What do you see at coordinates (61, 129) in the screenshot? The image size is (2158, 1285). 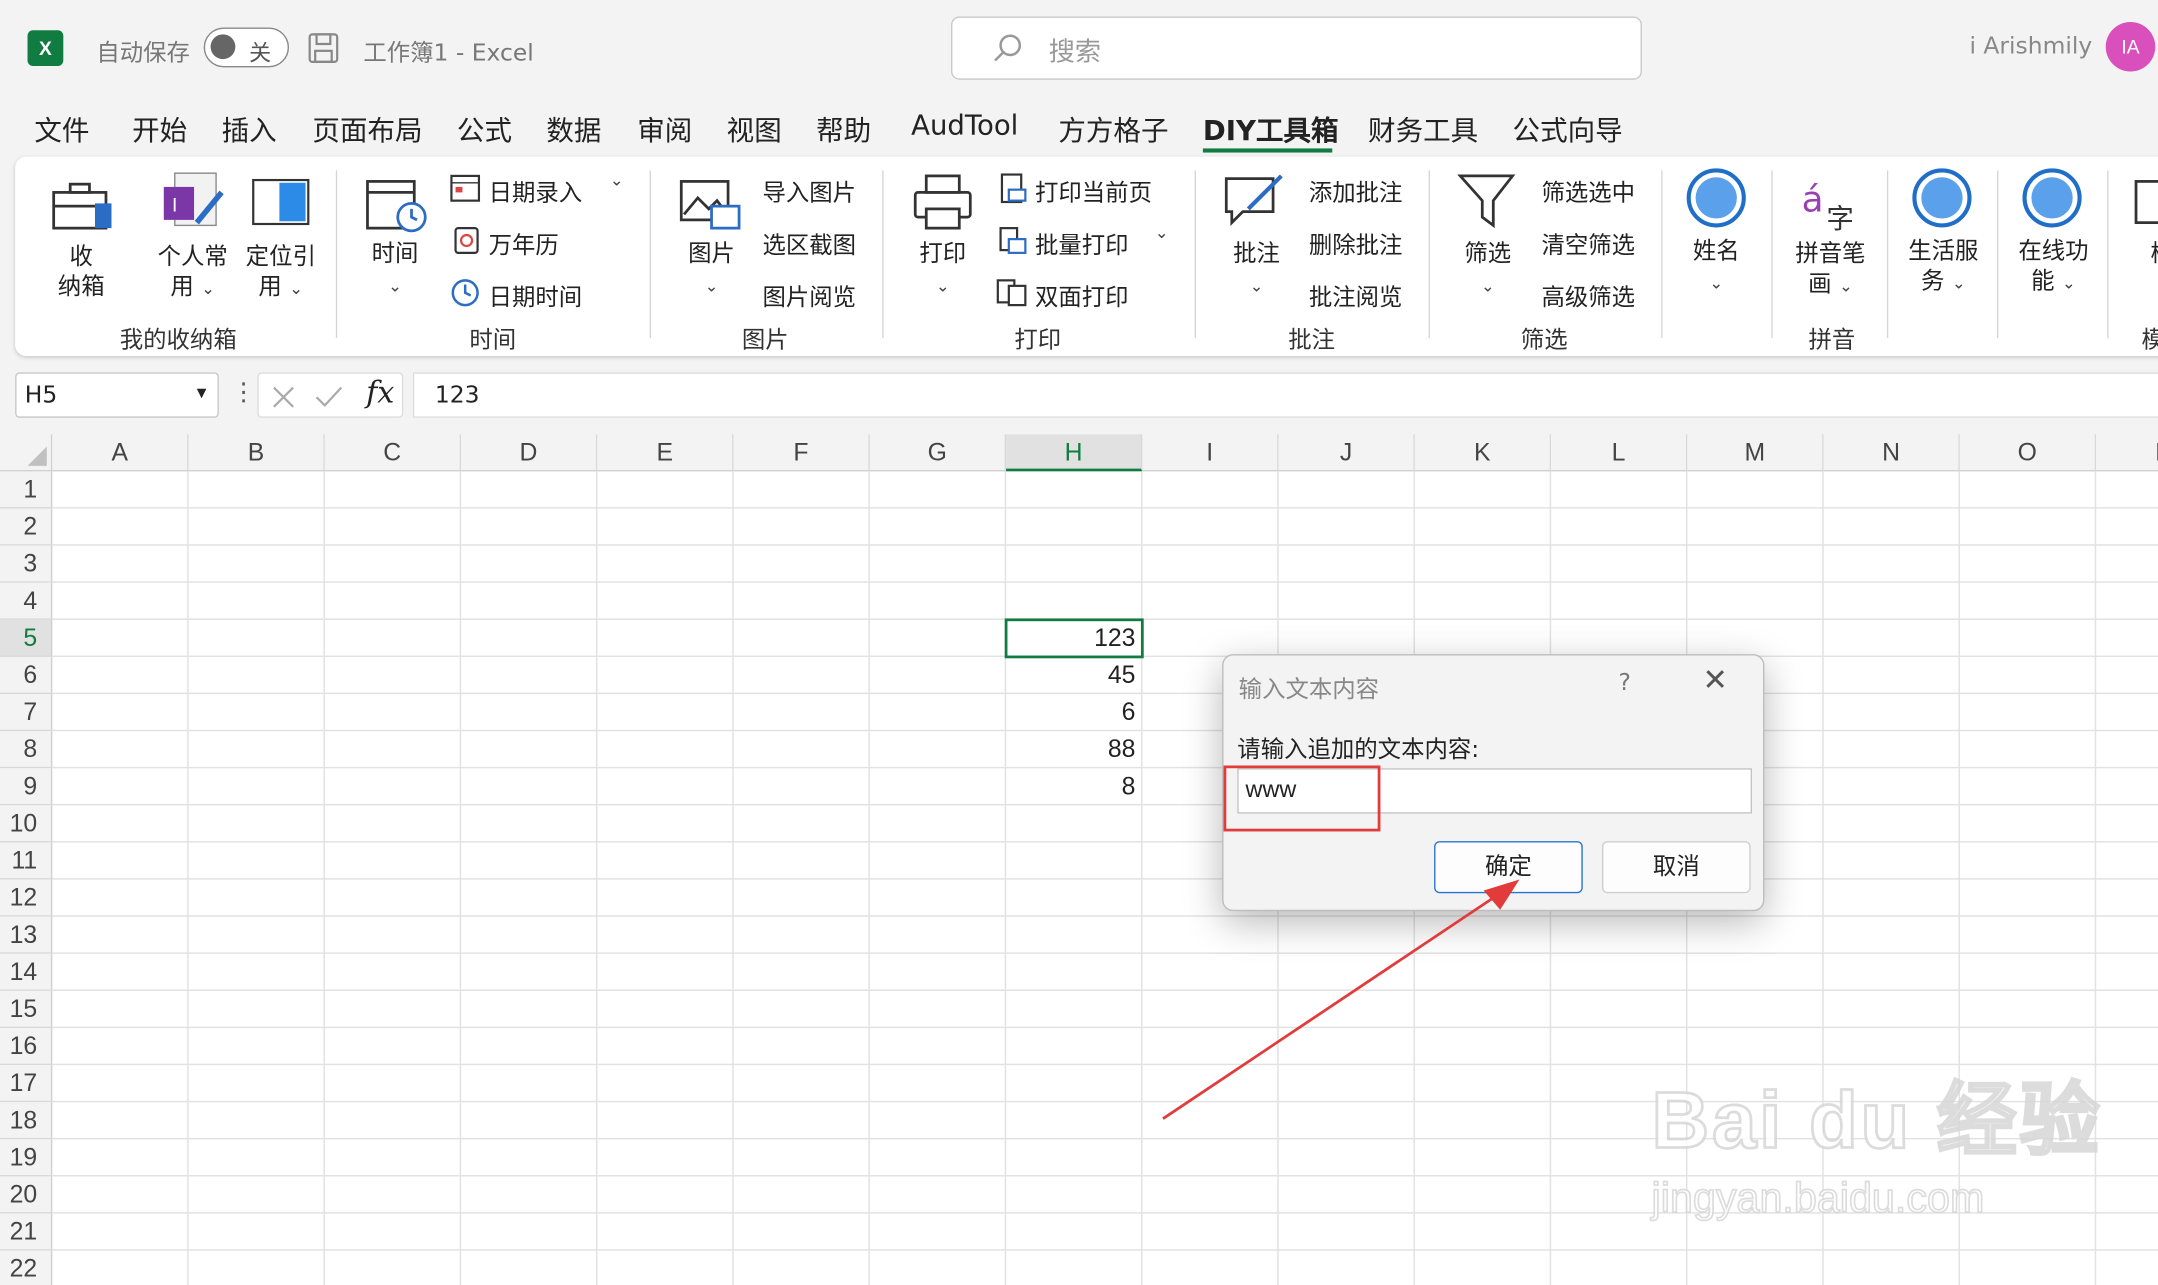 I see `tab-file: 文件` at bounding box center [61, 129].